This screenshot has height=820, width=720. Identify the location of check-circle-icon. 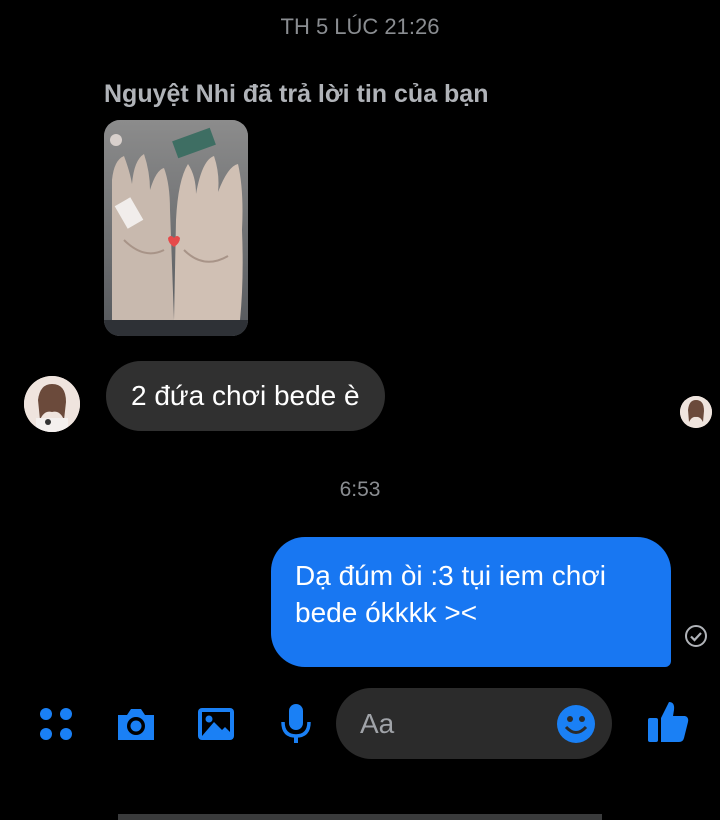
(696, 636).